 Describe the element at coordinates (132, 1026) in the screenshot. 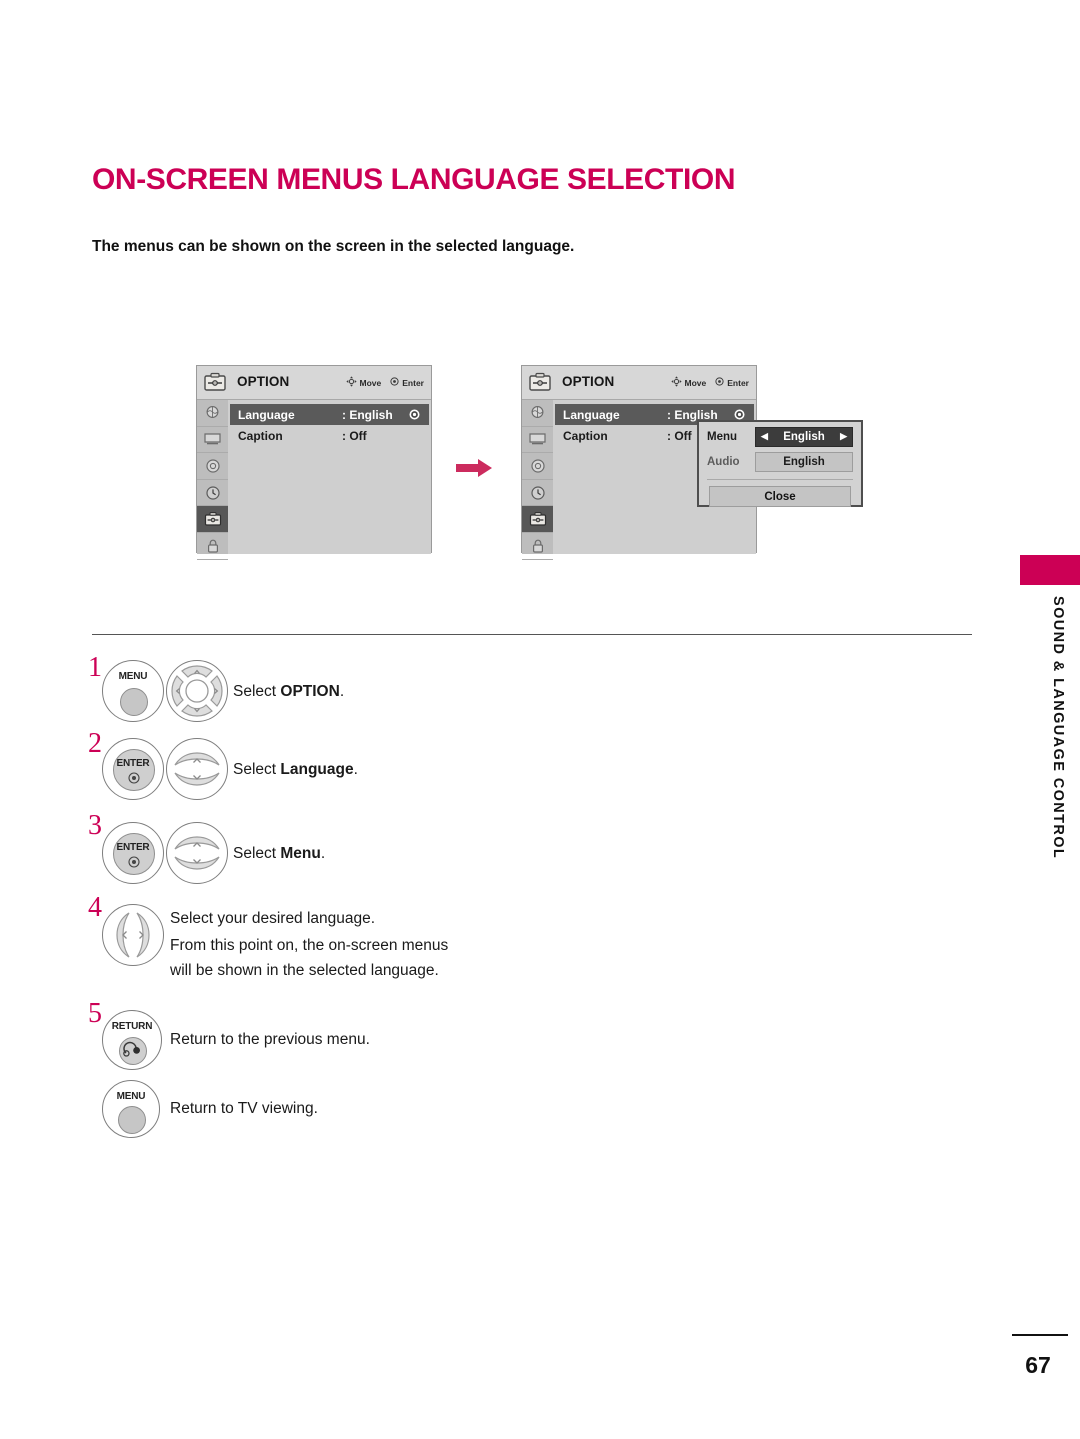

I see `return-button-label: RETURN` at that location.